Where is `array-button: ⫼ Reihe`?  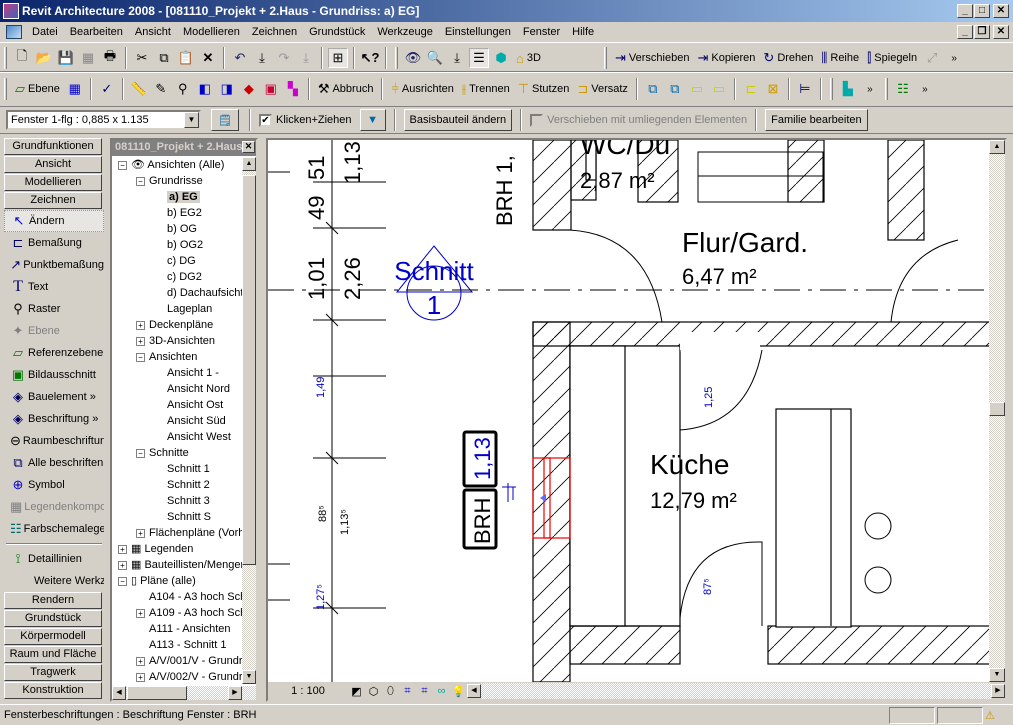 array-button: ⫼ Reihe is located at coordinates (840, 58).